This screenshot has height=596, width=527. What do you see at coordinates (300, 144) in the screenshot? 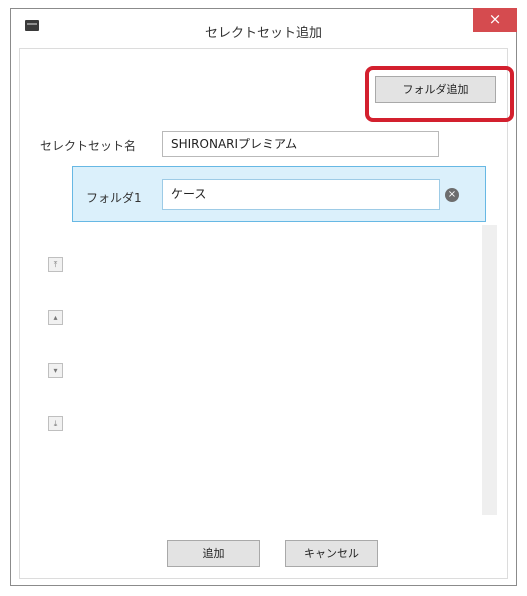
I see `set-name-field: SHIRONARIプレミアム` at bounding box center [300, 144].